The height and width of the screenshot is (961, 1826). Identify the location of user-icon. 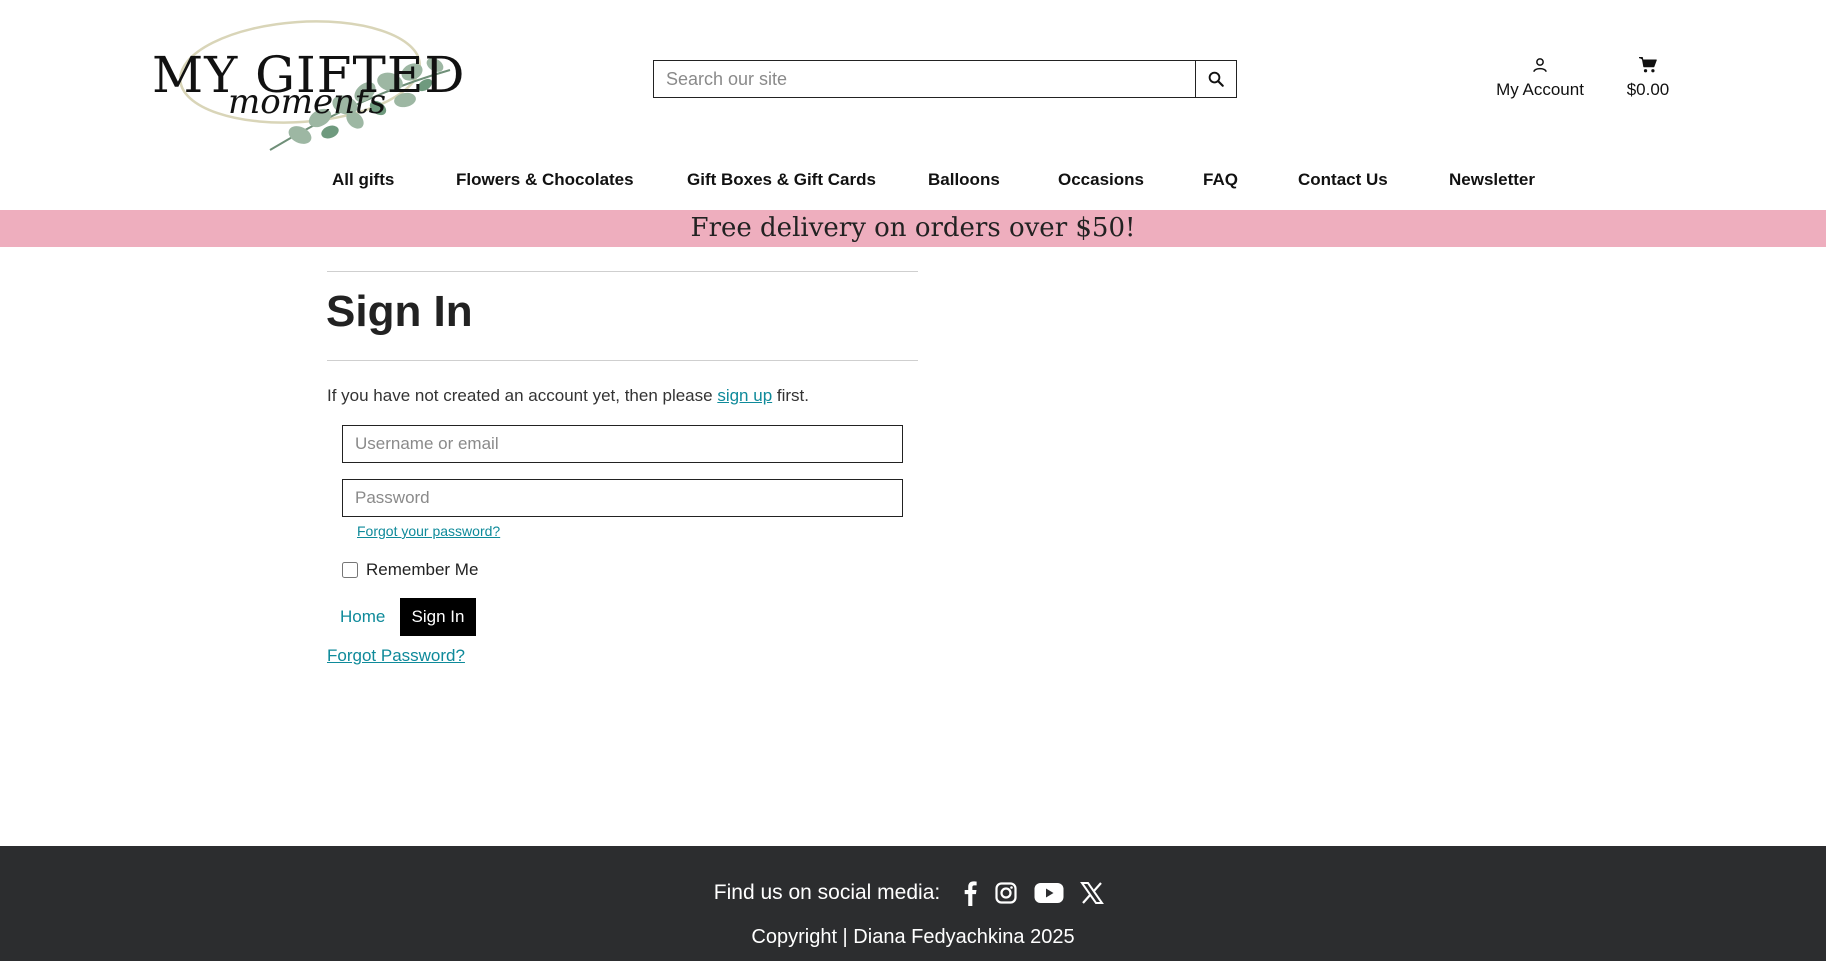
(1540, 66).